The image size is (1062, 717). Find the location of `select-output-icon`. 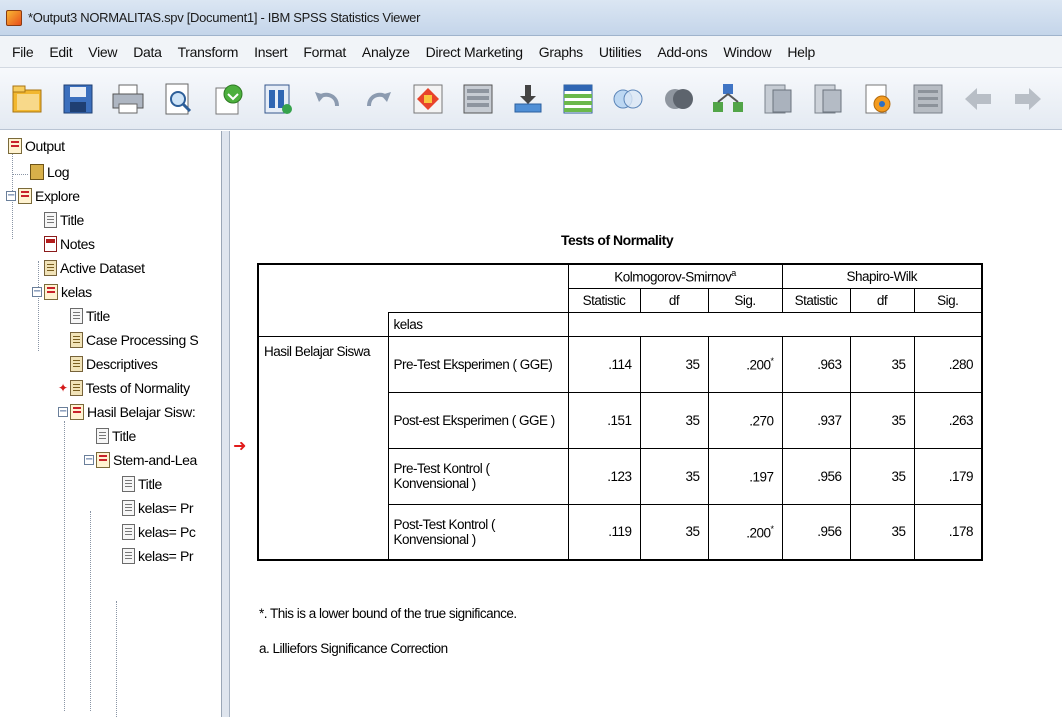

select-output-icon is located at coordinates (778, 98).